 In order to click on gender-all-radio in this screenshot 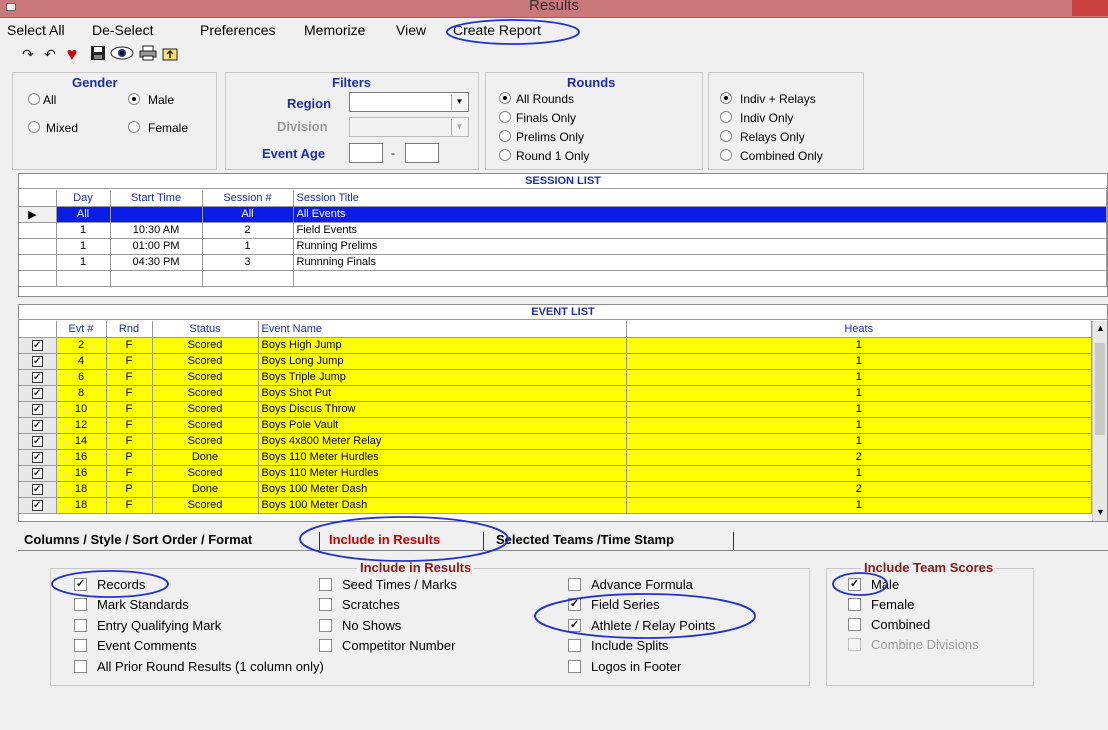, I will do `click(34, 99)`.